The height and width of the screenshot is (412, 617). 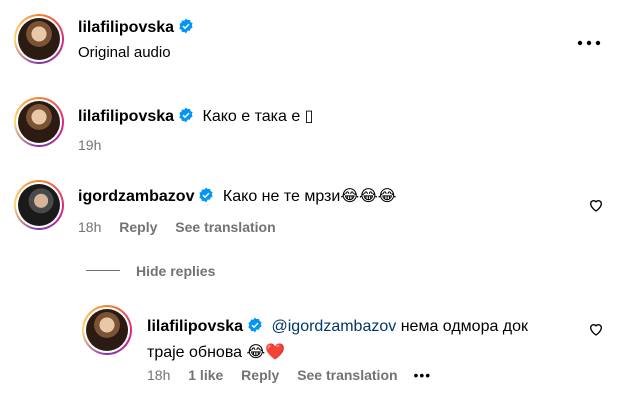 I want to click on header-avatar, so click(x=39, y=39).